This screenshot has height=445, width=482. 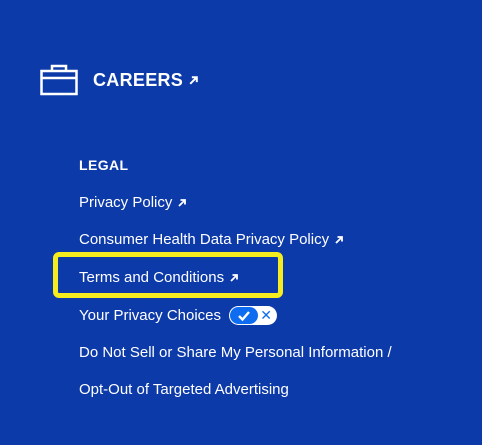 I want to click on link-label: Your Privacy Choices, so click(x=150, y=315).